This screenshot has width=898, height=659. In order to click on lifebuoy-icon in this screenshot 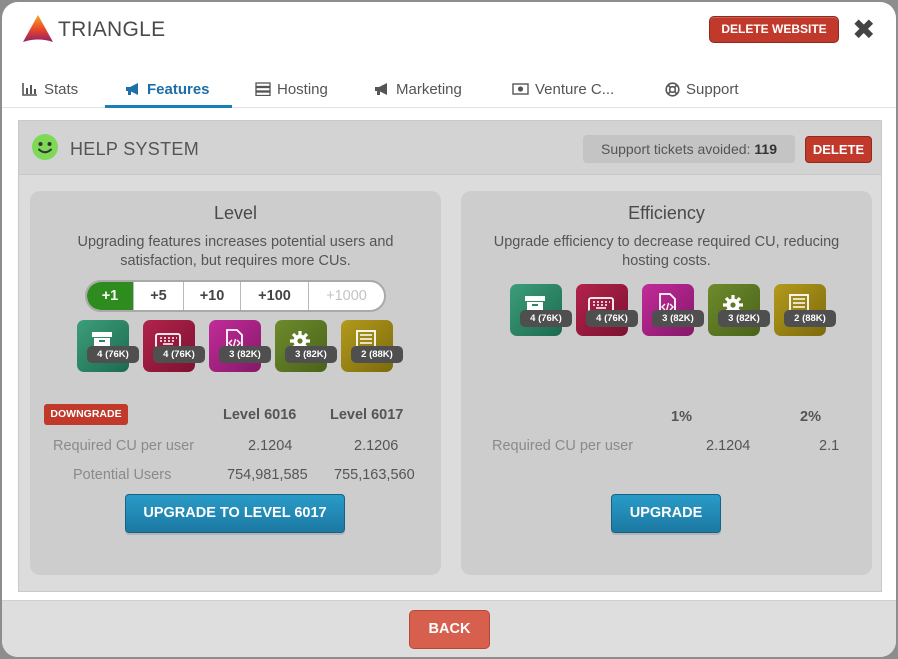, I will do `click(672, 89)`.